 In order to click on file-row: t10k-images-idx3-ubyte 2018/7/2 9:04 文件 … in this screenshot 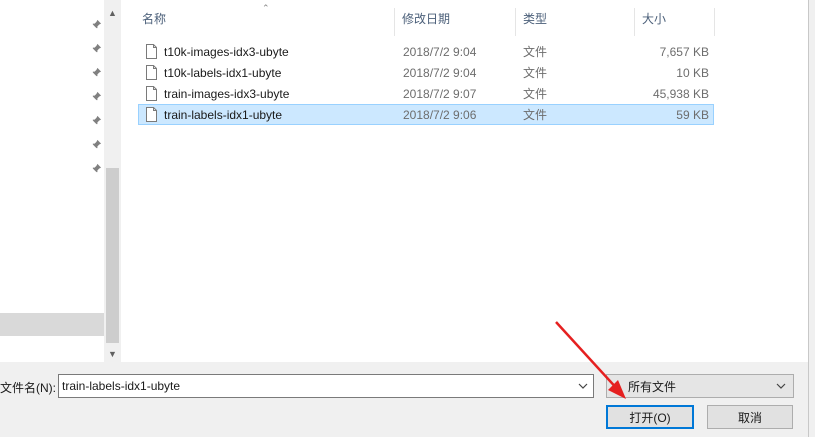, I will do `click(426, 51)`.